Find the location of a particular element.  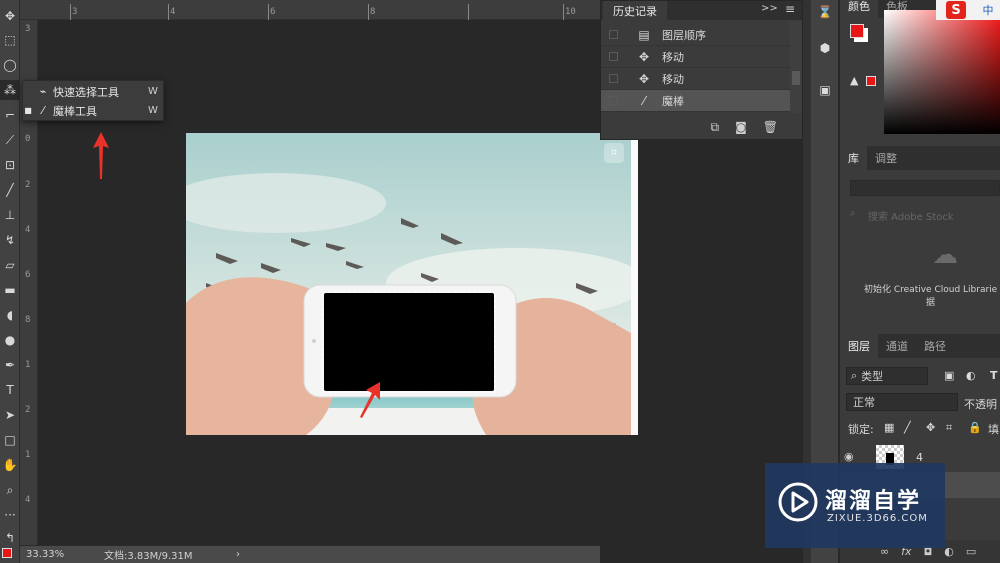

new-group-icon: ▭ is located at coordinates (971, 551).